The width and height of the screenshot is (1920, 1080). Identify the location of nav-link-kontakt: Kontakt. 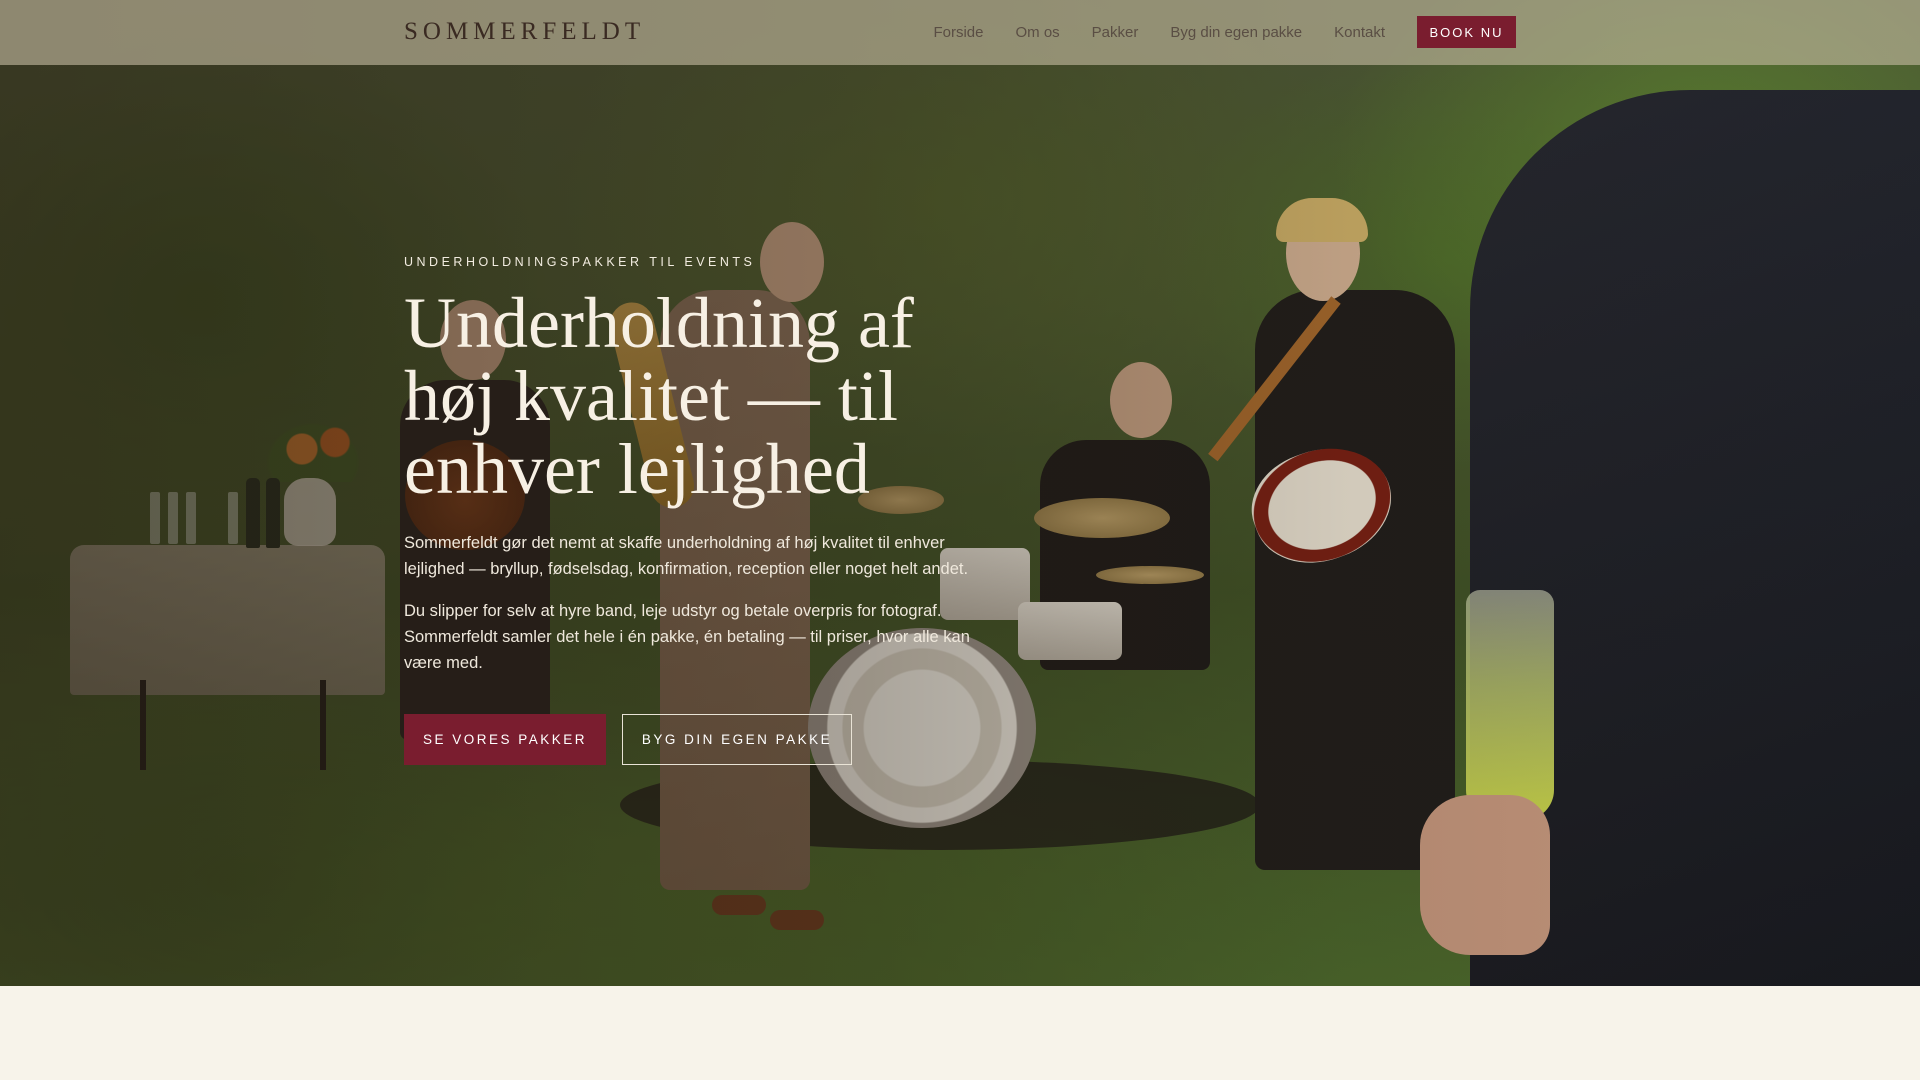
(1359, 32).